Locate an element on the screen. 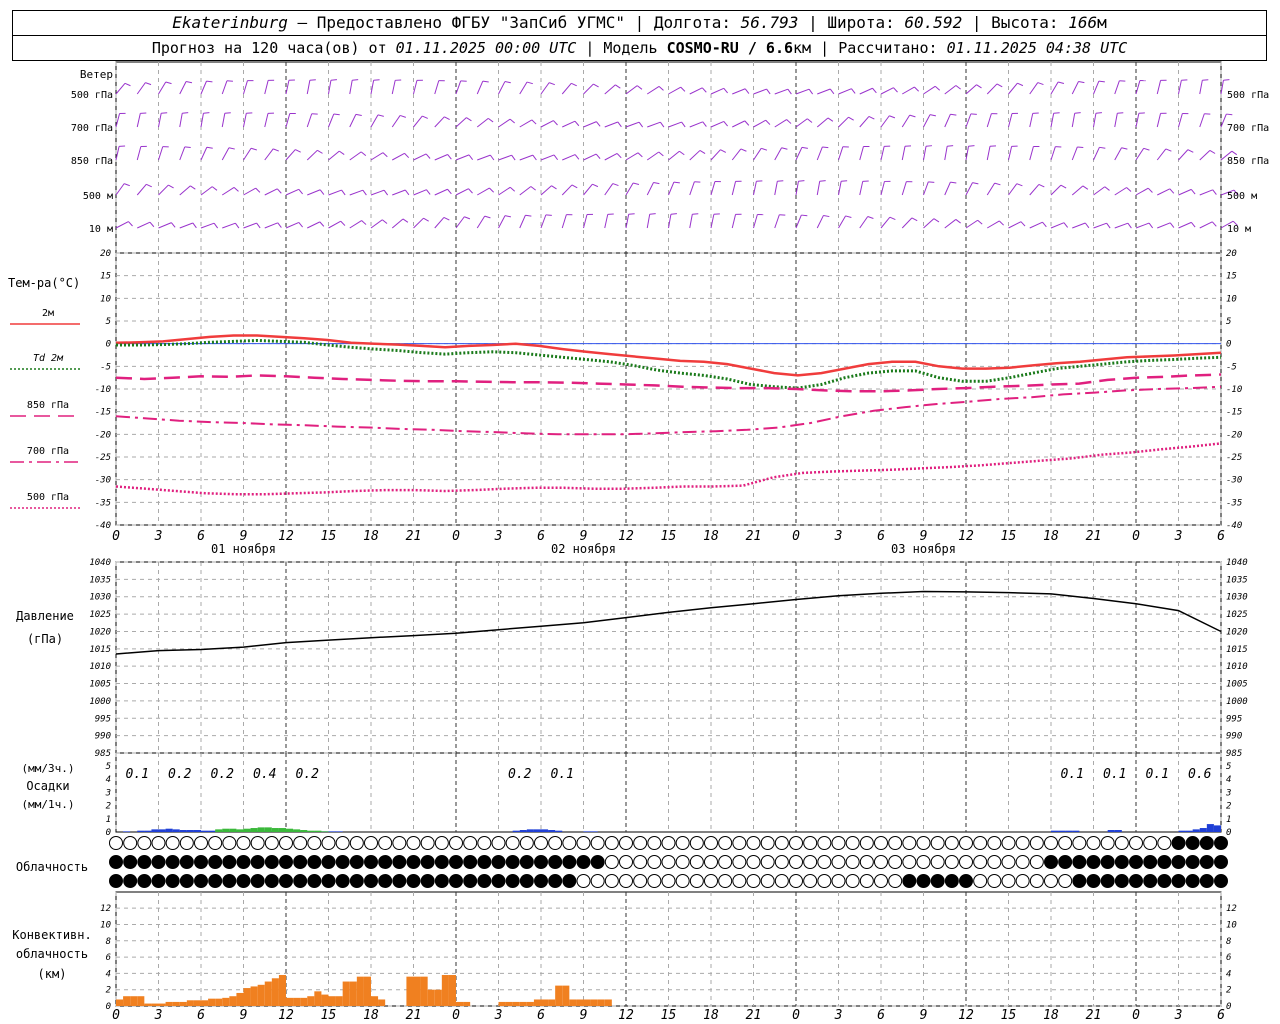 Image resolution: width=1280 pixels, height=1024 pixels. y-tick-label-right: 4 is located at coordinates (1228, 780).